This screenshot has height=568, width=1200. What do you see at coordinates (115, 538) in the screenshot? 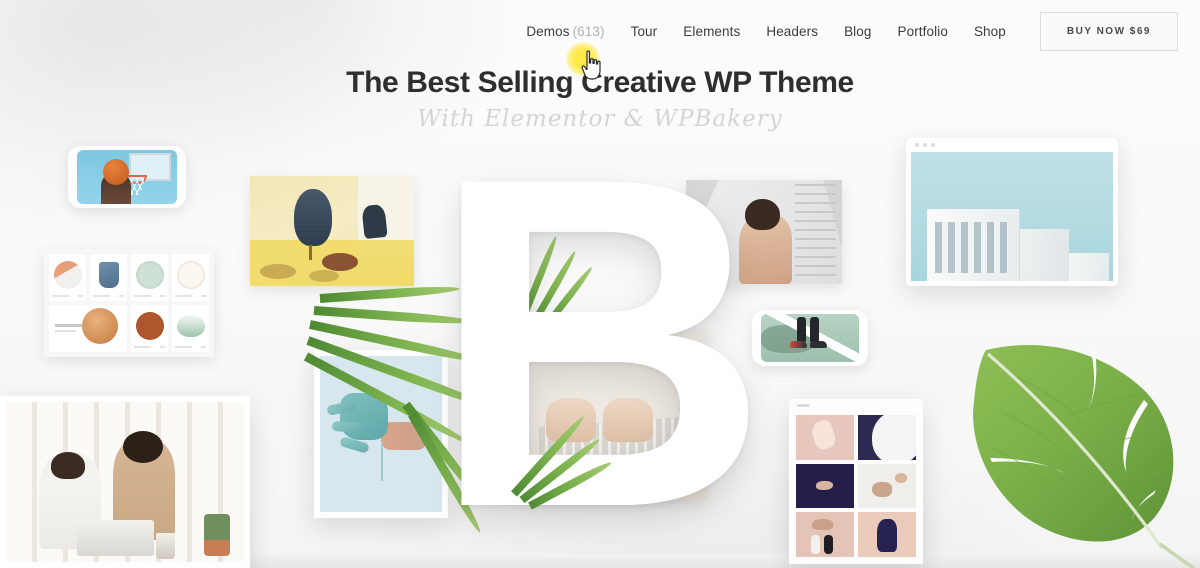
I see `laptop-shape` at bounding box center [115, 538].